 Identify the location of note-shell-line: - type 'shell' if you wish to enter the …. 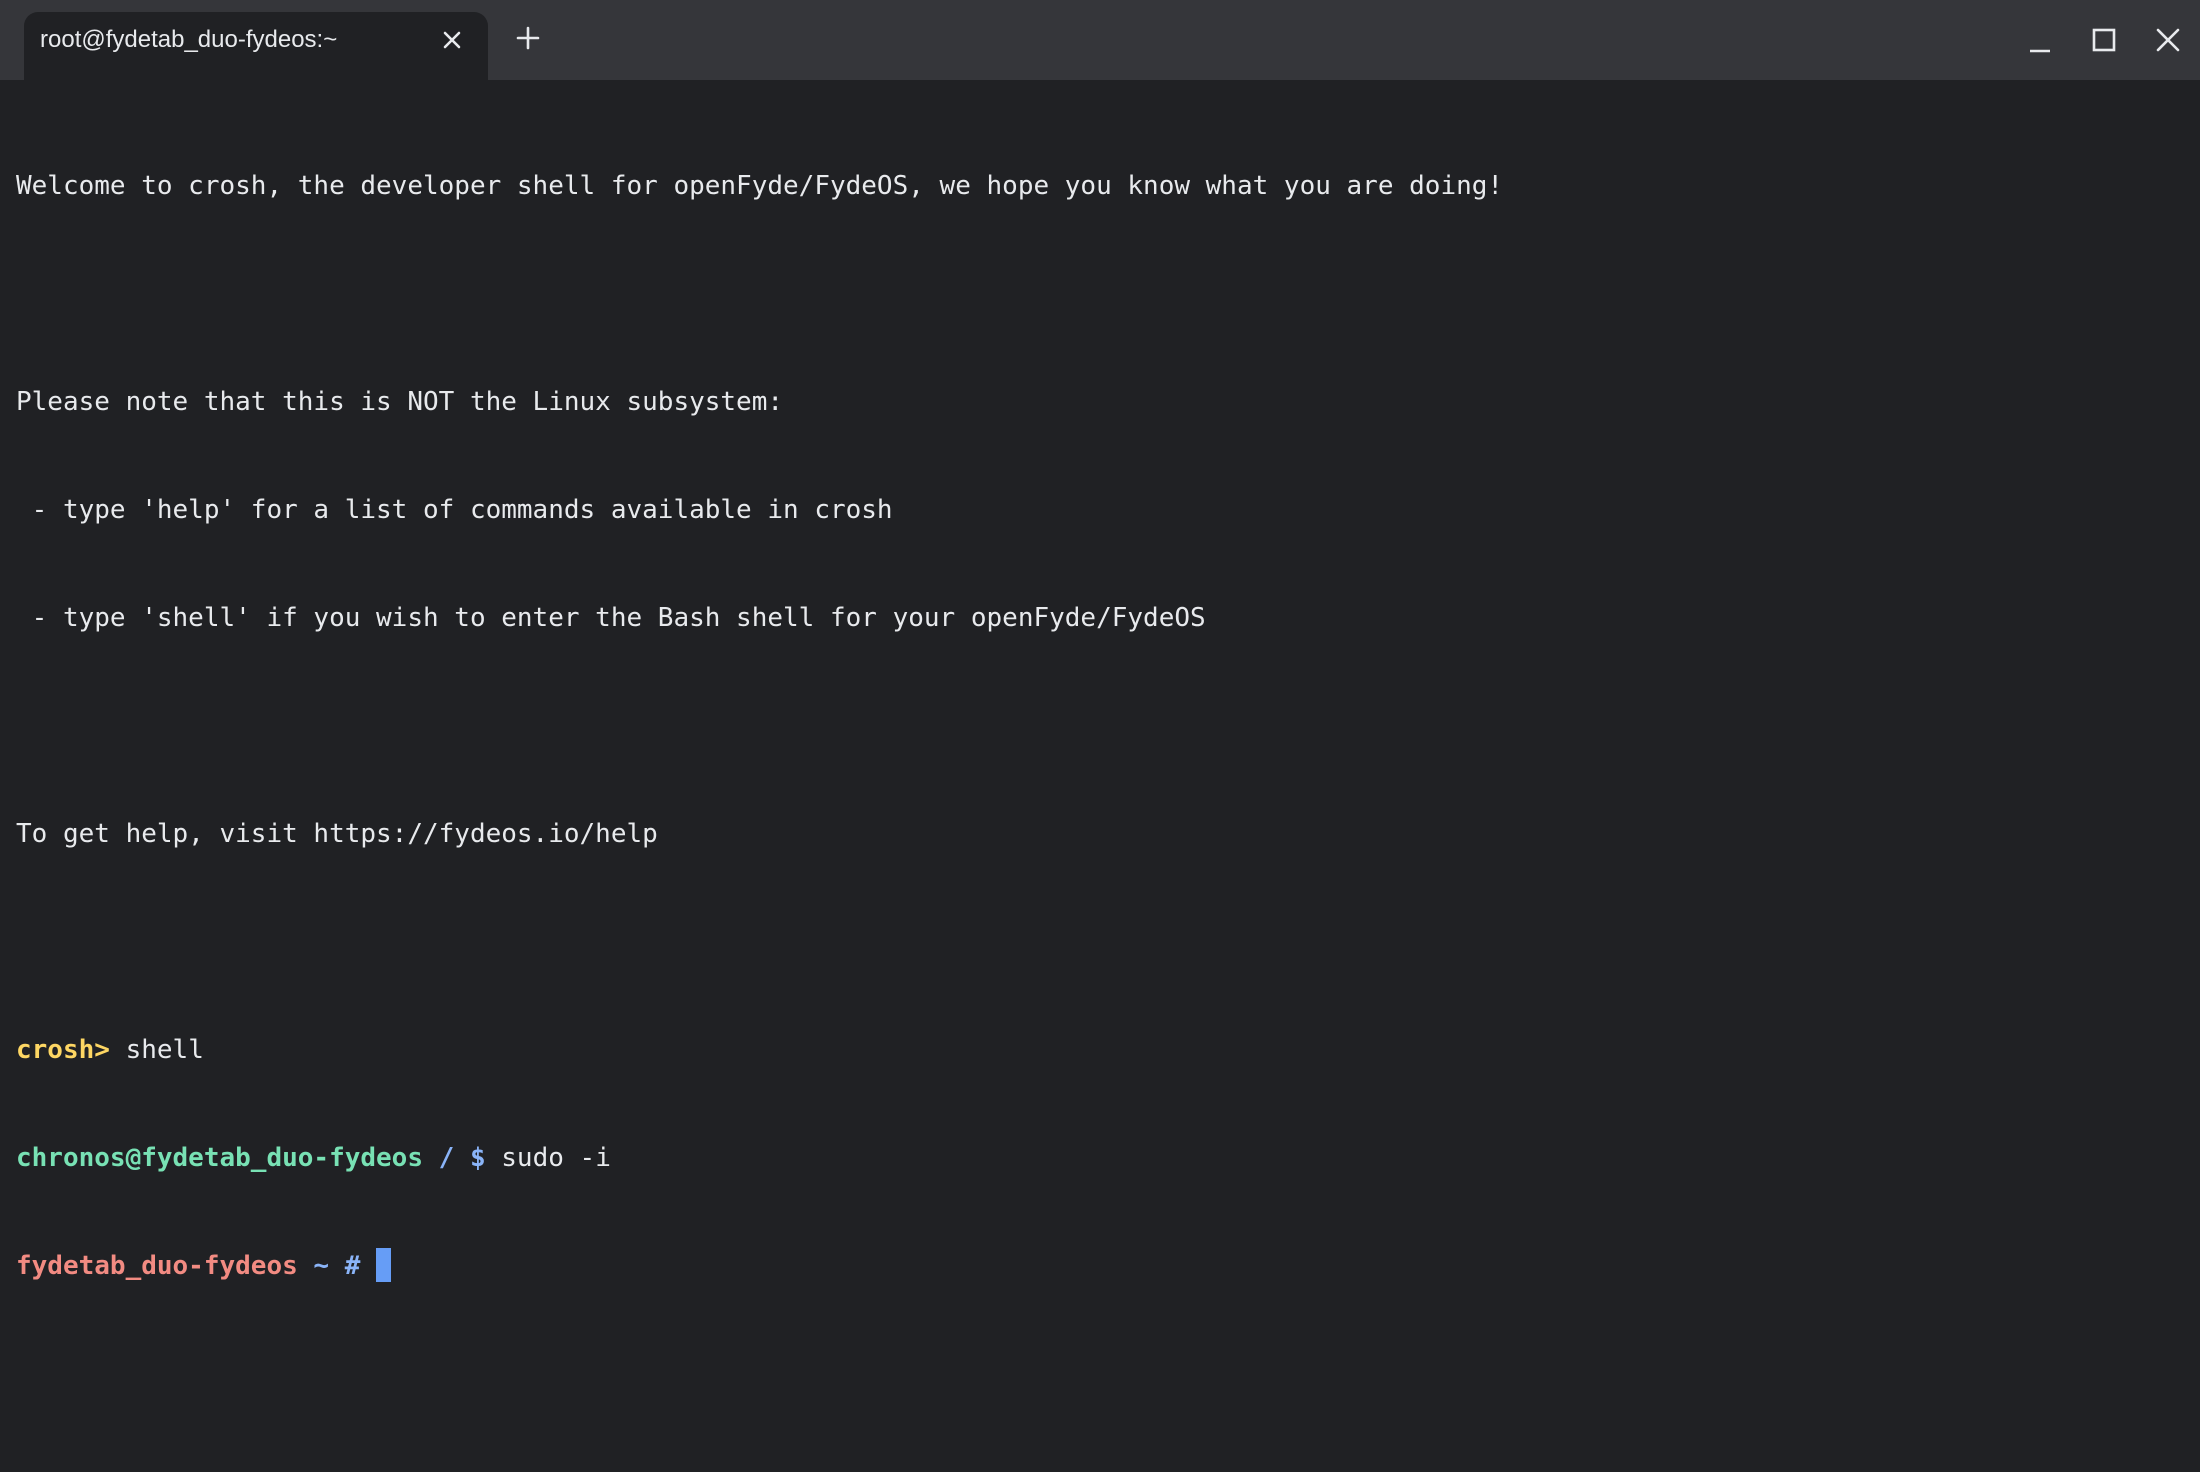
(611, 618).